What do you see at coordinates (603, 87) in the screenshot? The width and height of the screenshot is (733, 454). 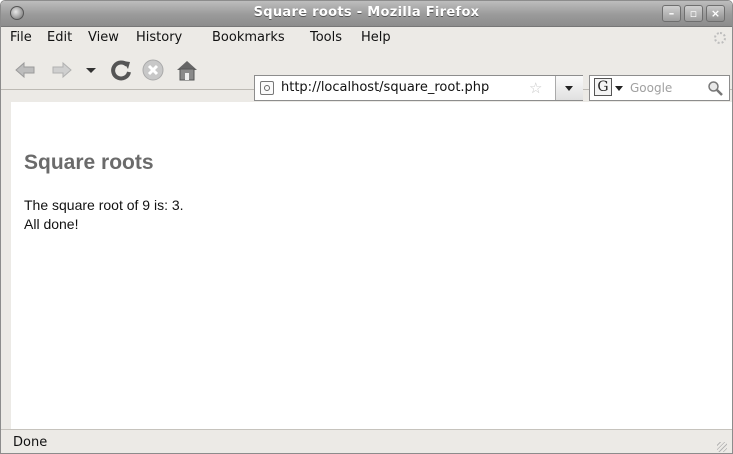 I see `search-engine-icon: G` at bounding box center [603, 87].